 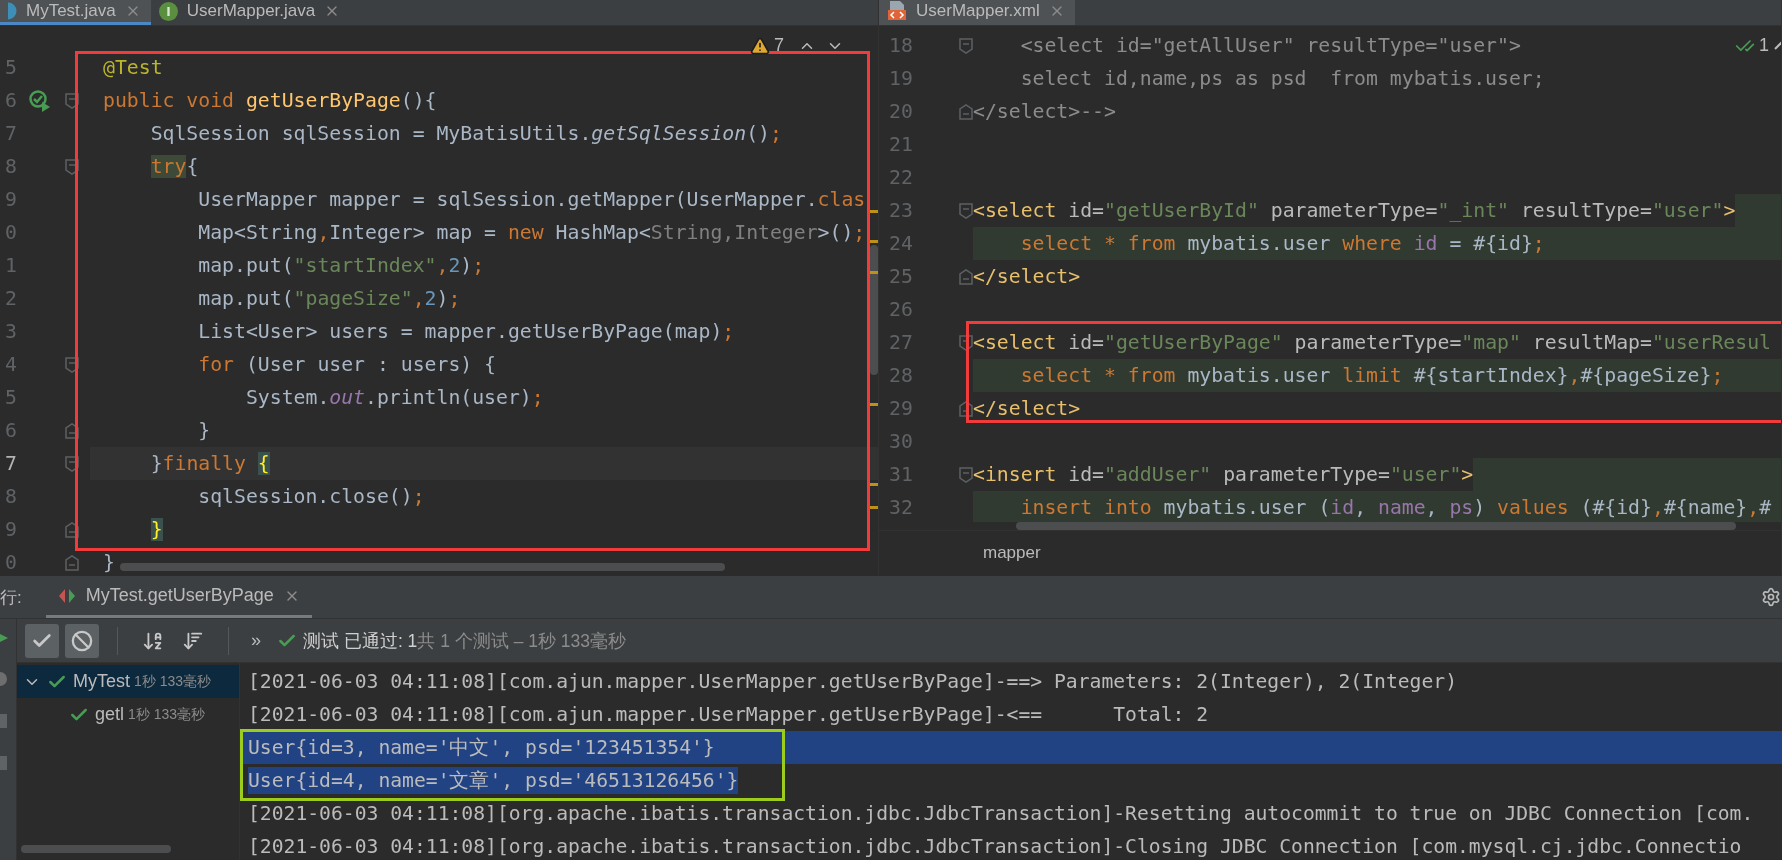 I want to click on problem-count: 1, so click(x=1764, y=45).